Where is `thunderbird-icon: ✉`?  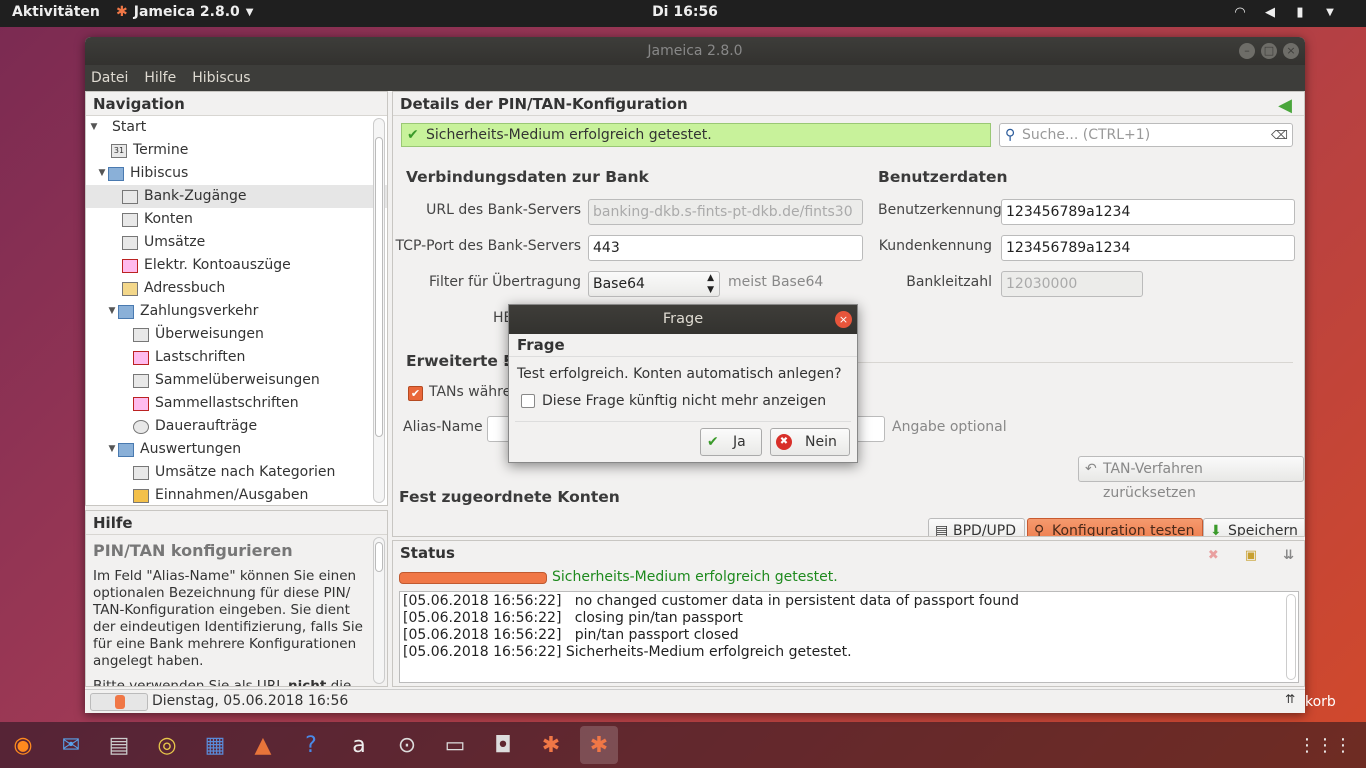
thunderbird-icon: ✉ is located at coordinates (71, 745).